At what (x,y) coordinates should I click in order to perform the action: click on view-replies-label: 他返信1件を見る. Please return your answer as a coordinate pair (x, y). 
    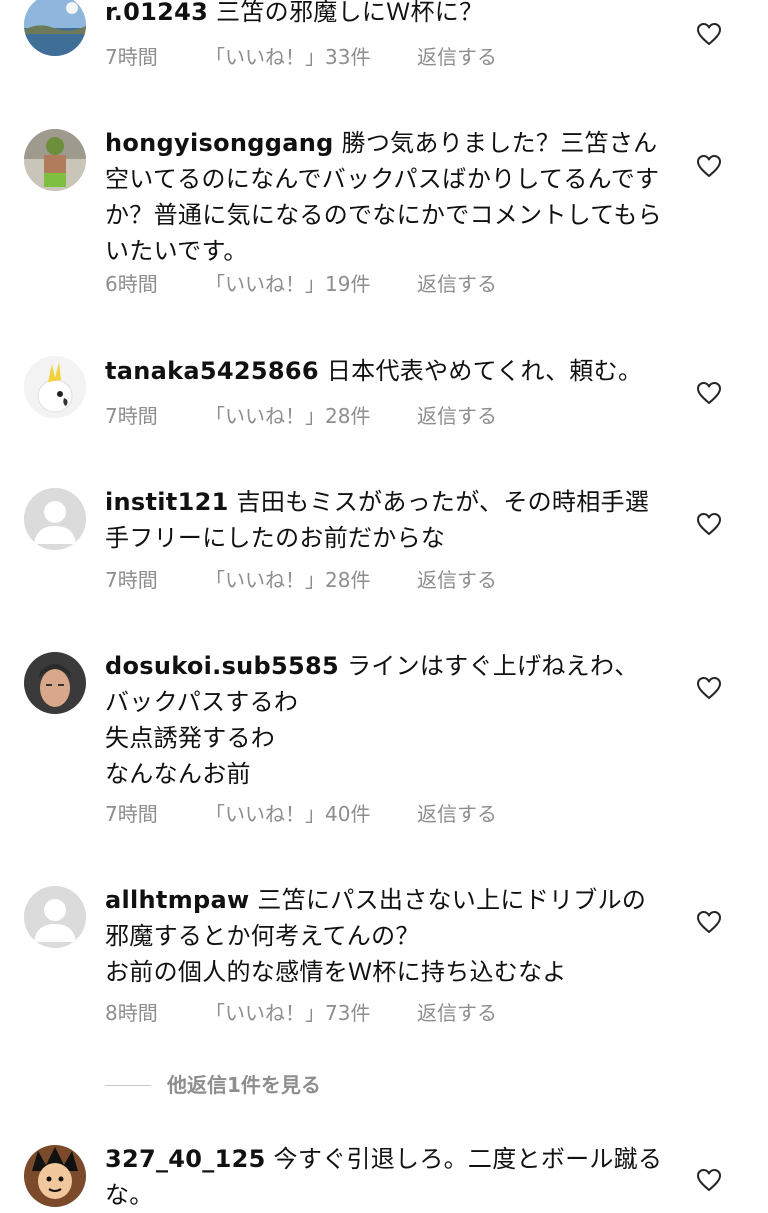
    Looking at the image, I should click on (244, 1085).